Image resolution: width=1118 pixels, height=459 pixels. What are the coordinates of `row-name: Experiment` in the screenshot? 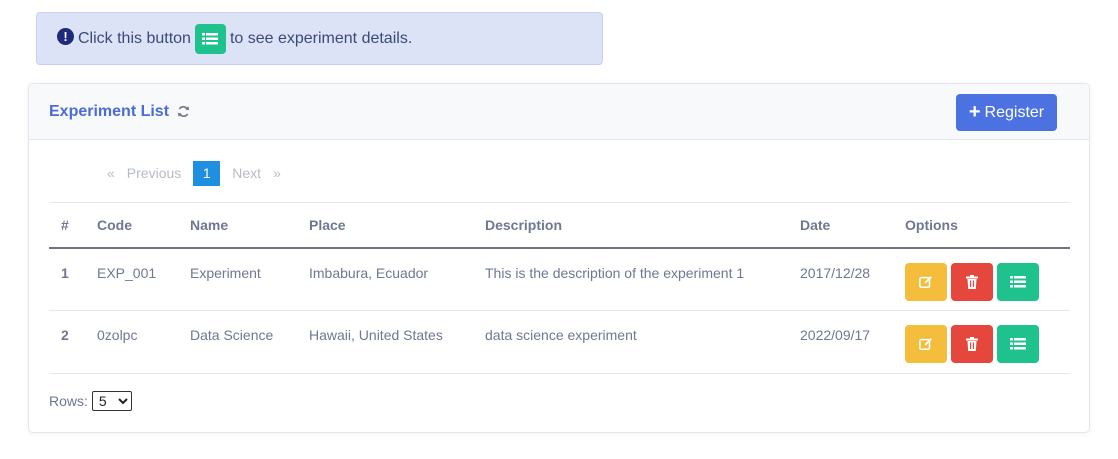 It's located at (249, 279).